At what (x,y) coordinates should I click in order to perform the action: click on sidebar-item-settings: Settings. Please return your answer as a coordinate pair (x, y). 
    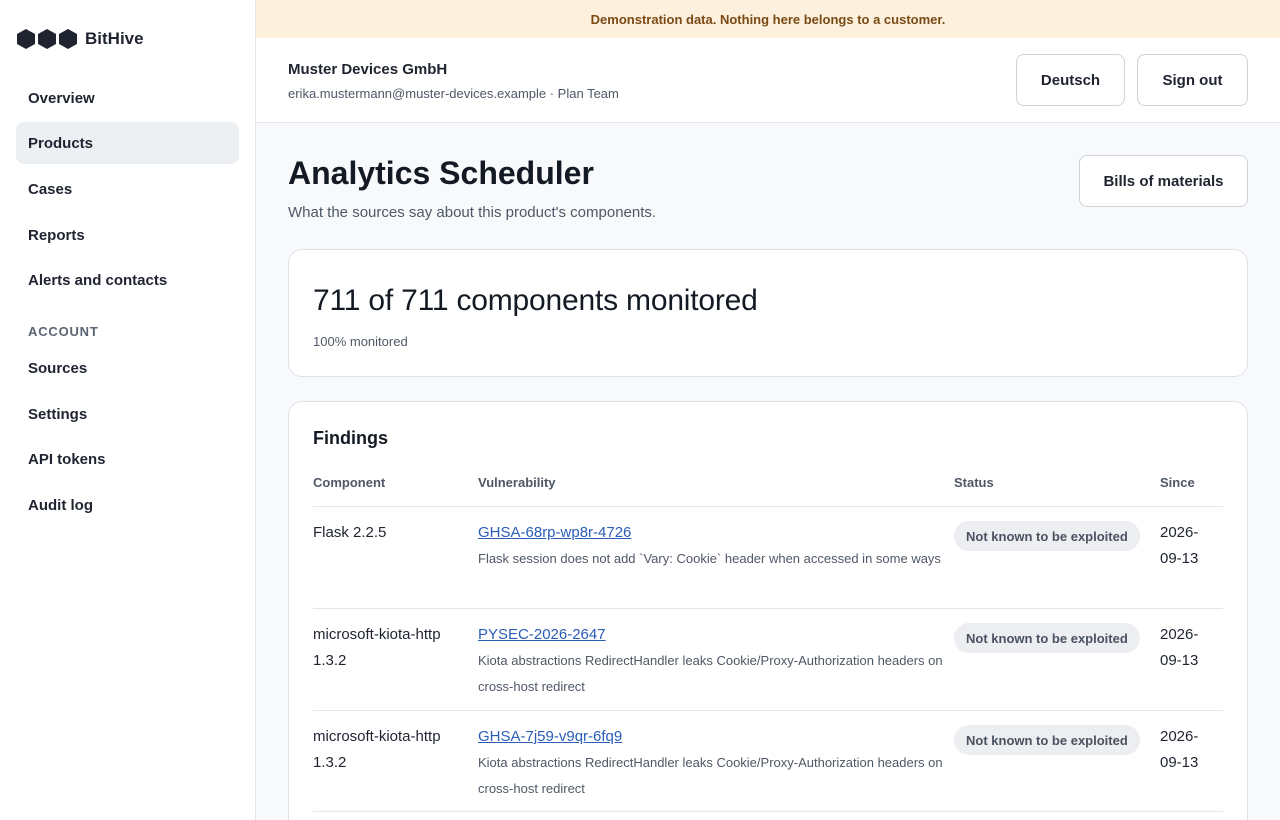
    Looking at the image, I should click on (127, 414).